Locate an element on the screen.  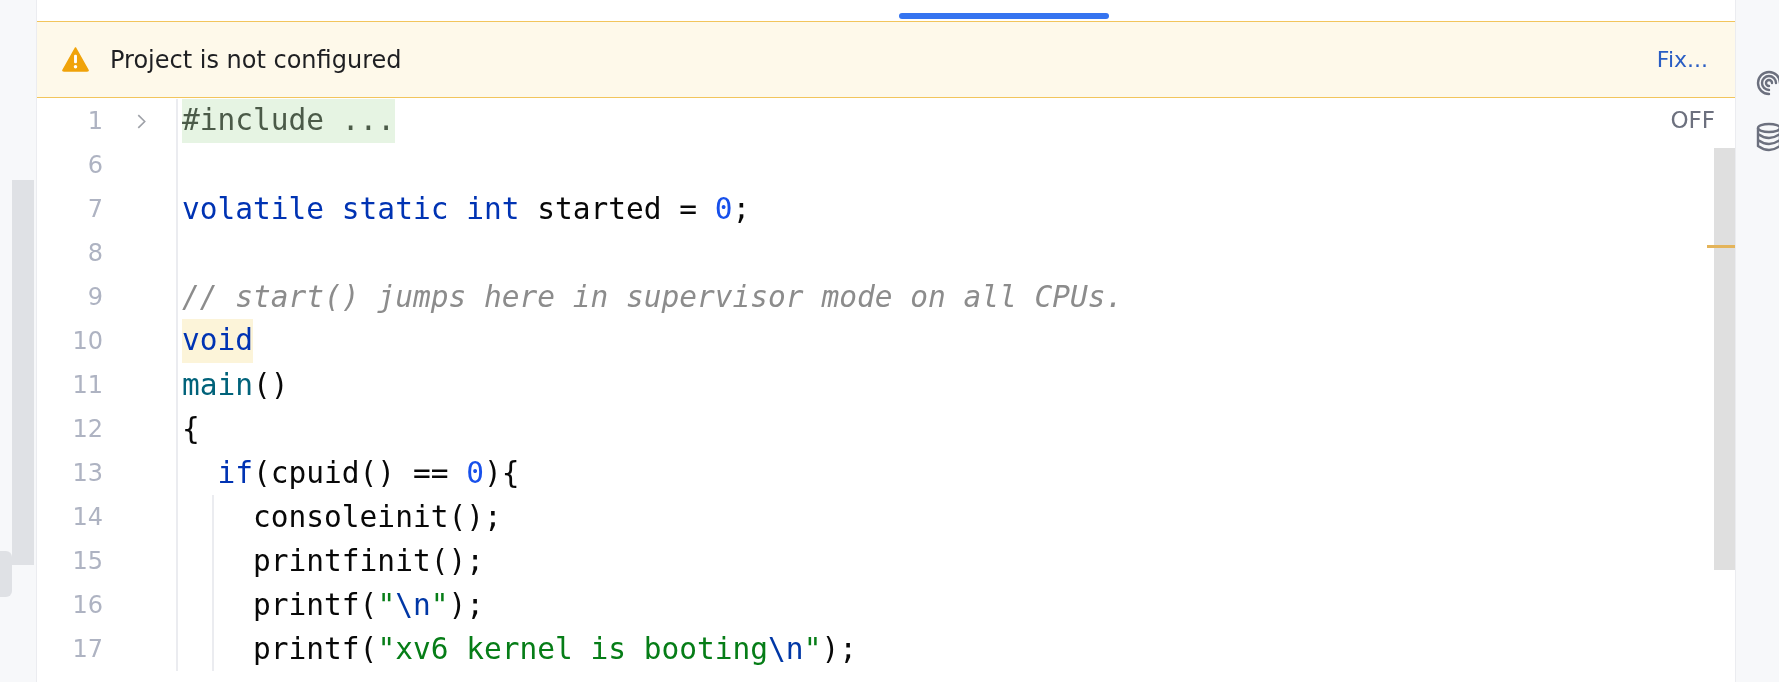
code-text: ){ is located at coordinates (501, 473).